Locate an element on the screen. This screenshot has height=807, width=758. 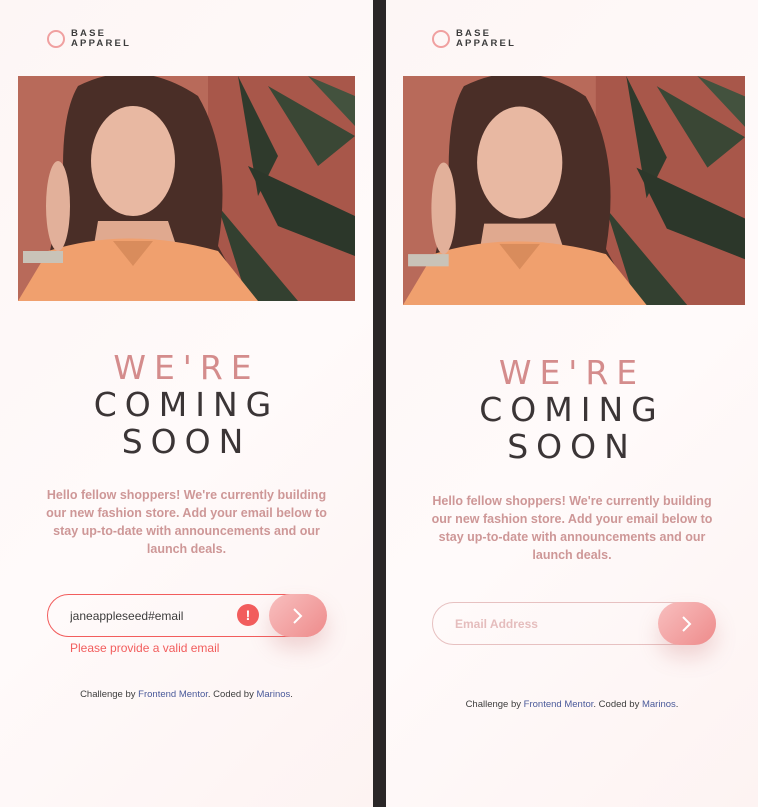
error-message: Please provide a valid email is located at coordinates (145, 648).